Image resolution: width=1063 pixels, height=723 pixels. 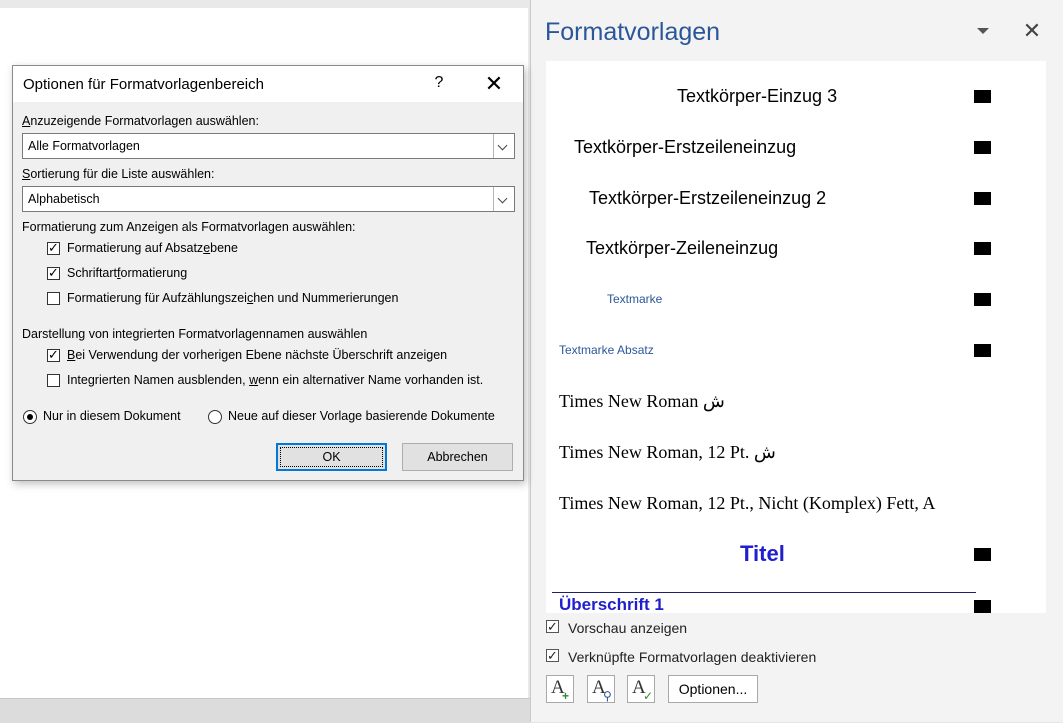 What do you see at coordinates (633, 32) in the screenshot?
I see `pane-title: Formatvorlagen` at bounding box center [633, 32].